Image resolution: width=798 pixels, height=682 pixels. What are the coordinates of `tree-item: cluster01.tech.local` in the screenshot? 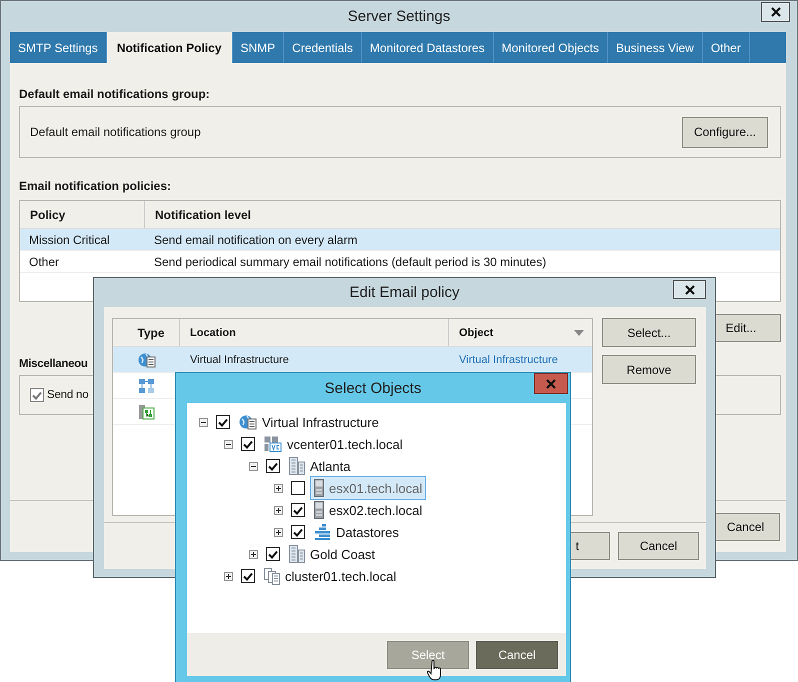 It's located at (330, 576).